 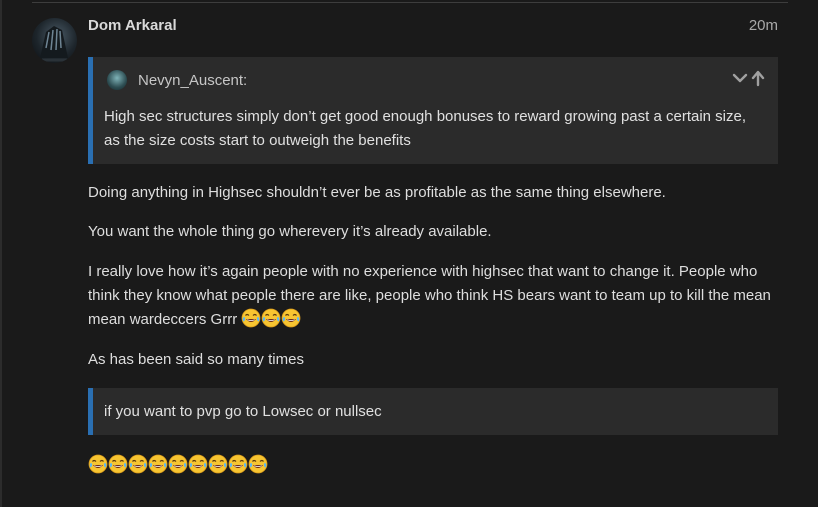 What do you see at coordinates (763, 25) in the screenshot?
I see `post-timestamp: 20m` at bounding box center [763, 25].